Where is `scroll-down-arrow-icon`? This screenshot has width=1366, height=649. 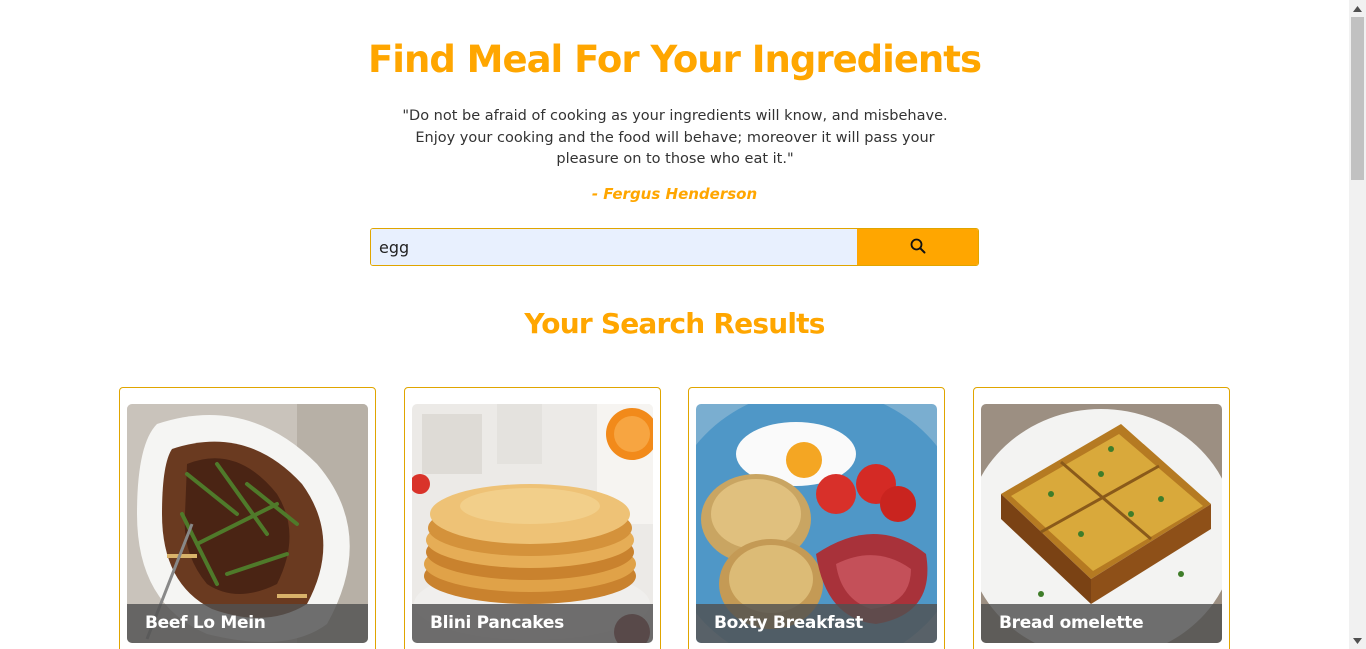
scroll-down-arrow-icon is located at coordinates (1357, 640).